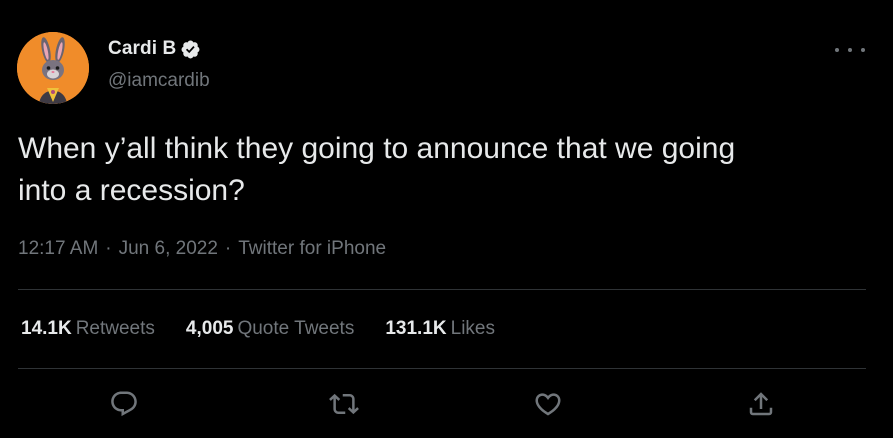 Image resolution: width=893 pixels, height=438 pixels. I want to click on retweet-button, so click(344, 404).